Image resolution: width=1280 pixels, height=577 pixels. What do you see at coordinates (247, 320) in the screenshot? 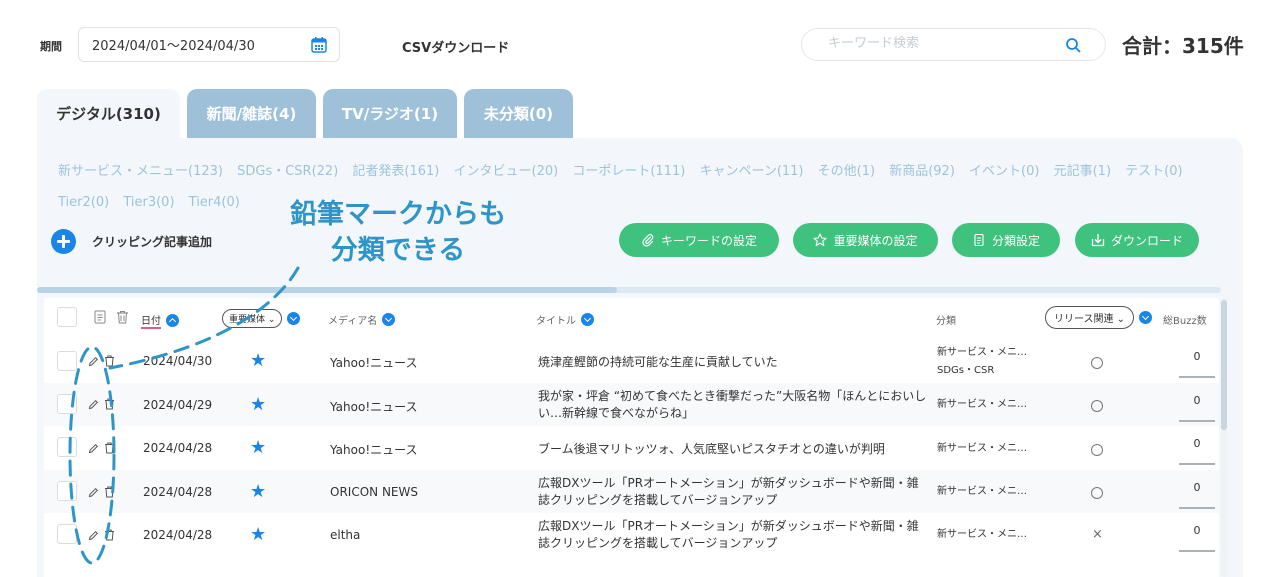
I see `important-media-select-label: 重要媒体` at bounding box center [247, 320].